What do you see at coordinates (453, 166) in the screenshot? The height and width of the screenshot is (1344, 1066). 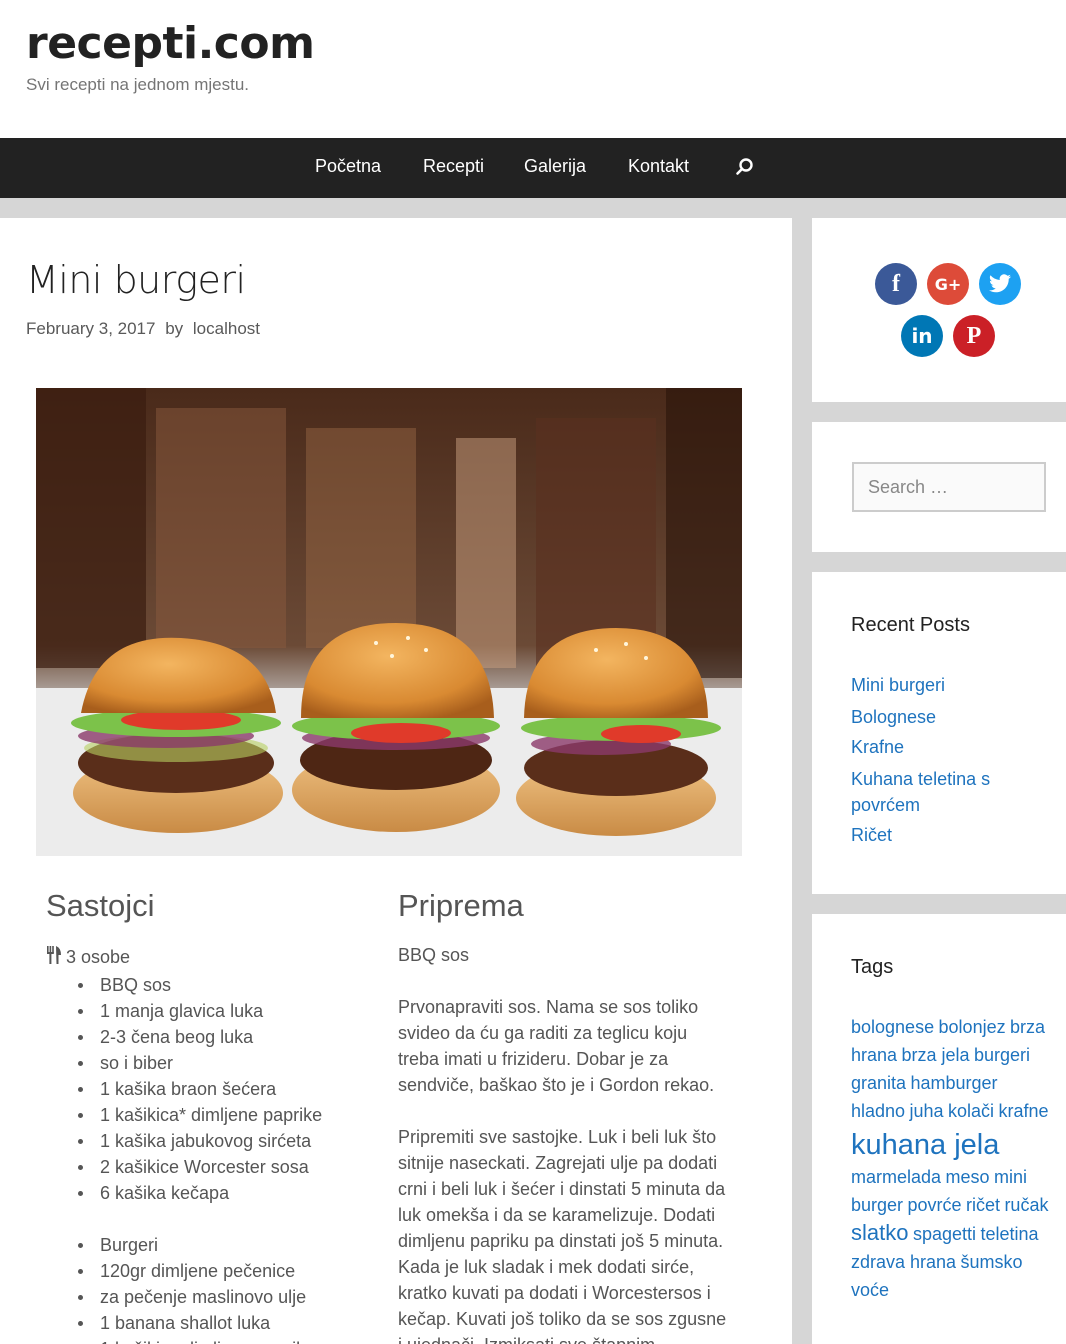 I see `nav-item-recepti: Recepti` at bounding box center [453, 166].